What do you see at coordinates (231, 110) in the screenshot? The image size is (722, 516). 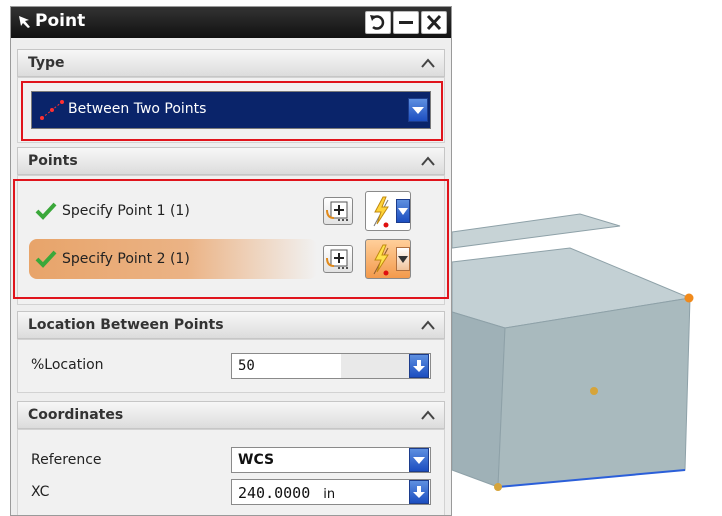 I see `type-select: Between Two Points` at bounding box center [231, 110].